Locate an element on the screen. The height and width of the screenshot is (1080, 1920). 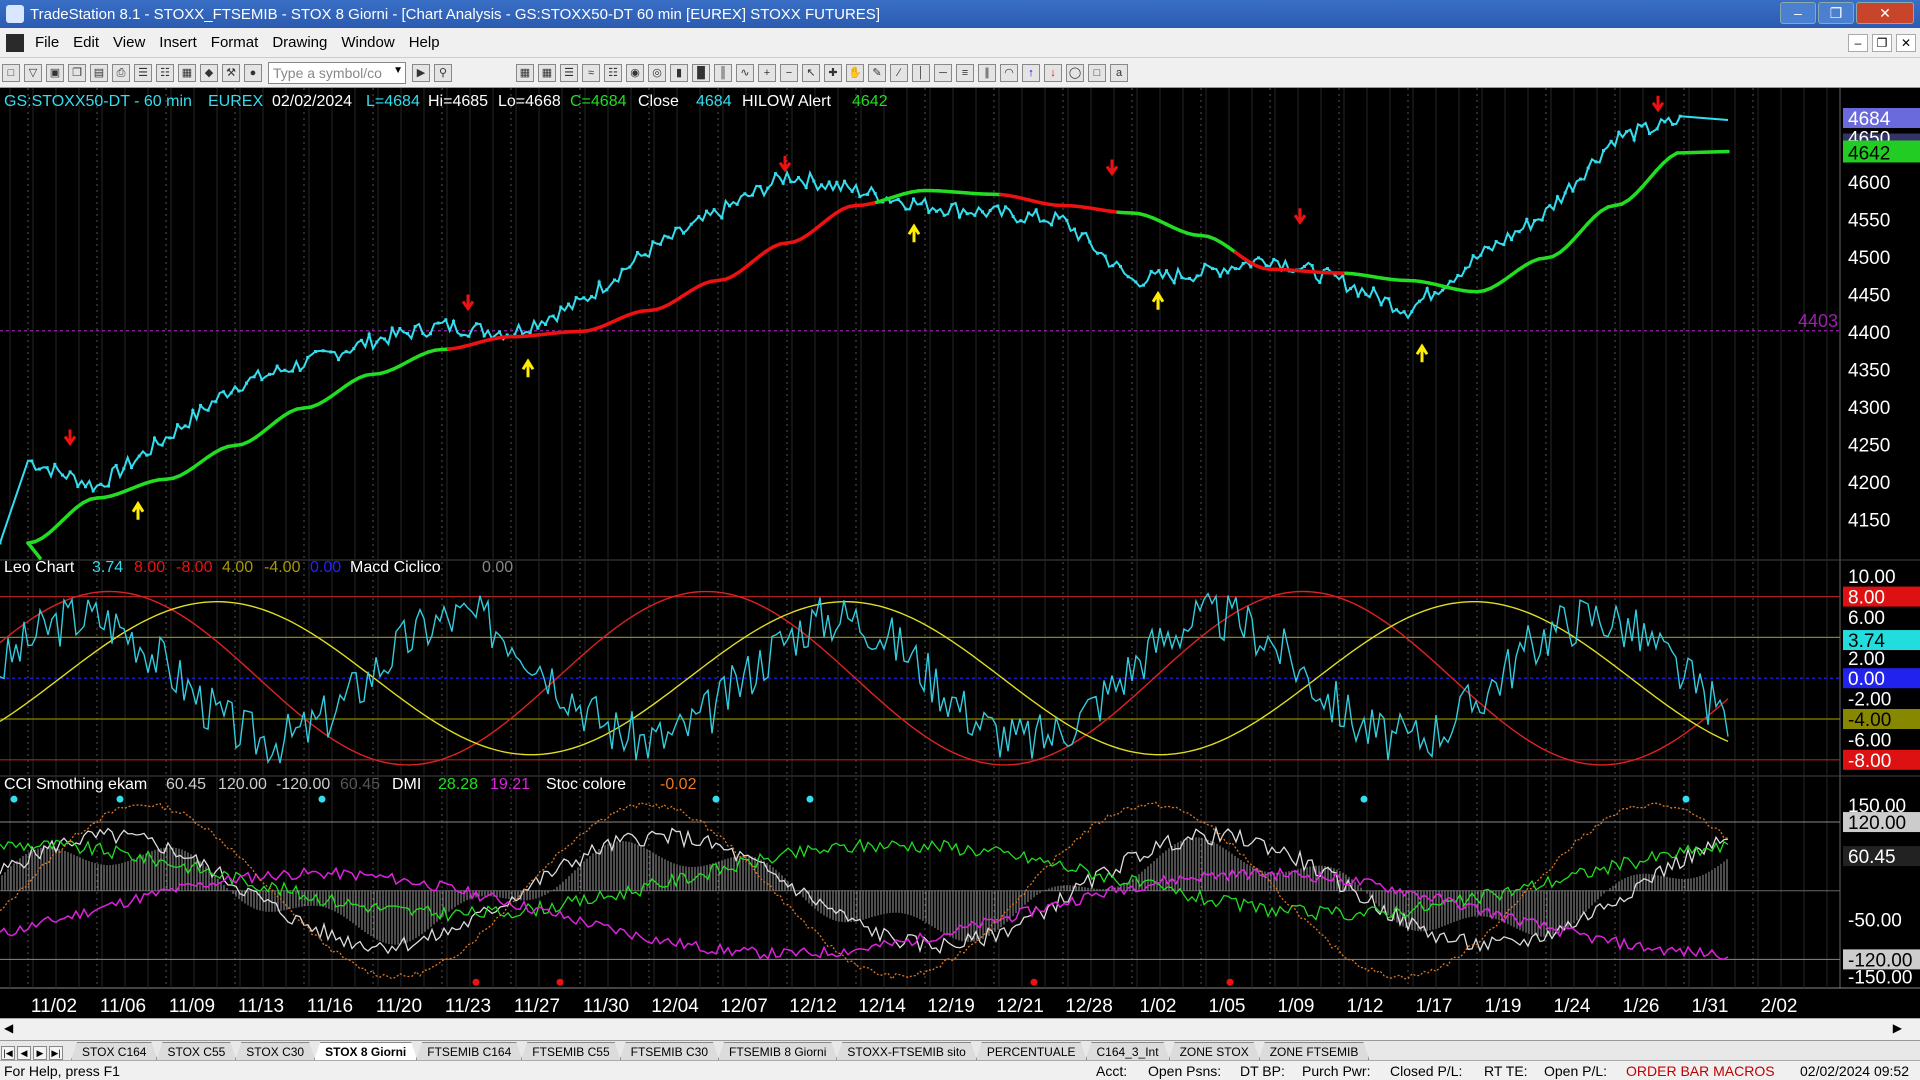
new-icon: □ is located at coordinates (11, 72).